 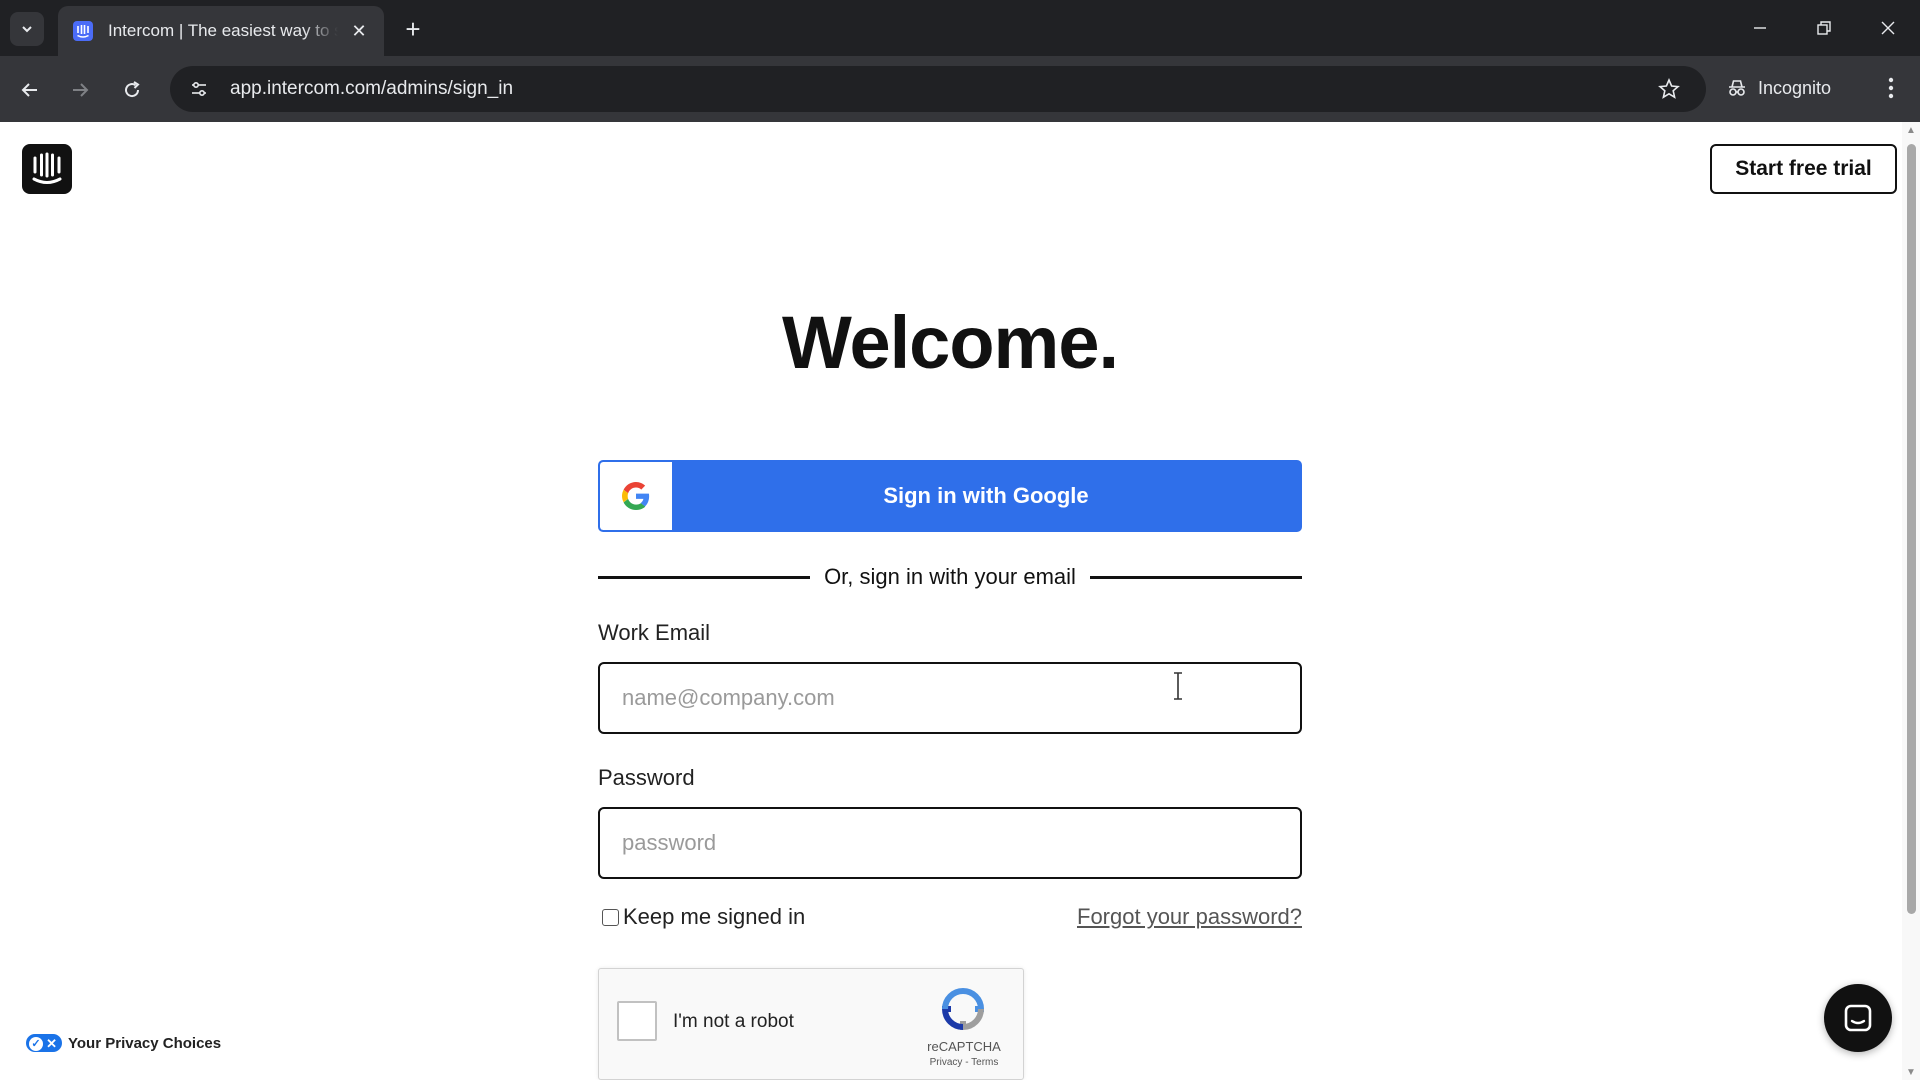 I want to click on close-icon: ✕, so click(x=359, y=31).